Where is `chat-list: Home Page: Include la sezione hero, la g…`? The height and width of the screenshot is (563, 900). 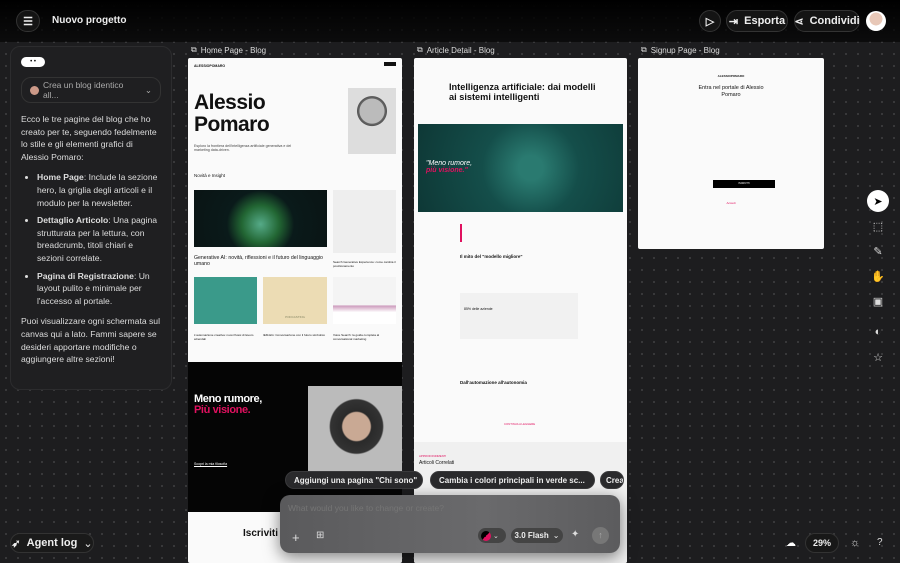
chat-list: Home Page: Include la sezione hero, la g… is located at coordinates (99, 239).